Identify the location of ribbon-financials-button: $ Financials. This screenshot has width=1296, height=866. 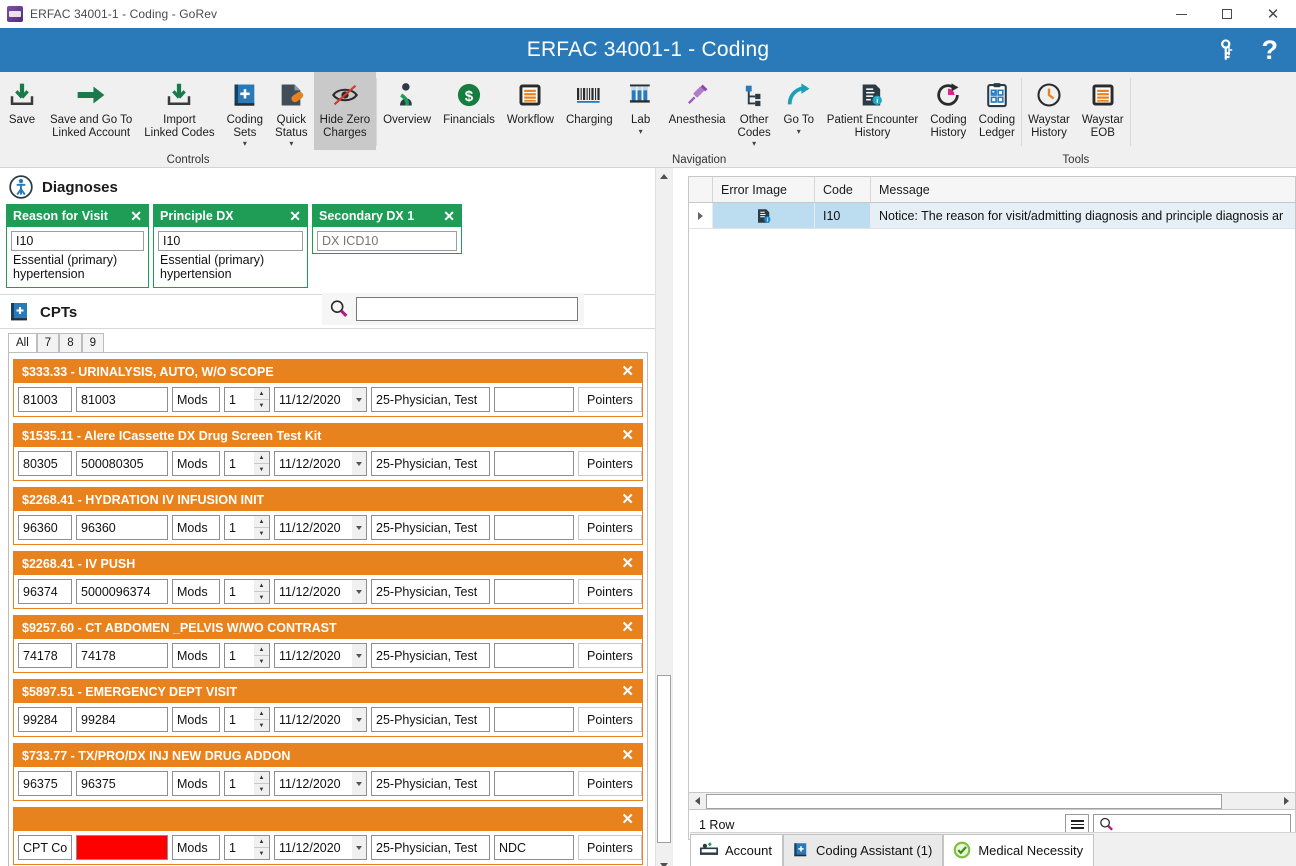
(469, 111).